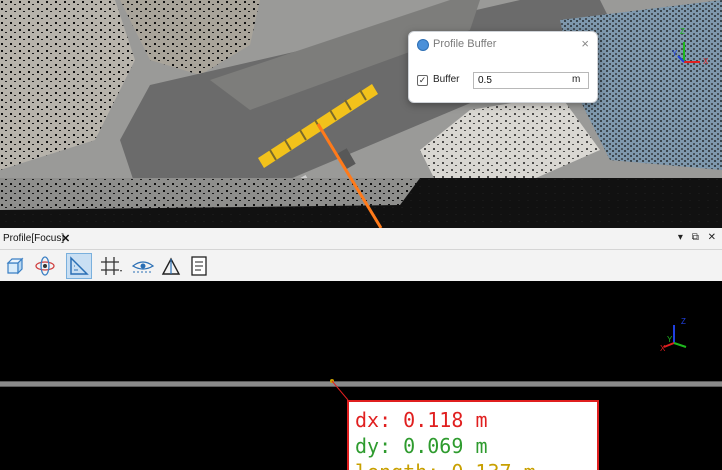 The height and width of the screenshot is (470, 722). I want to click on axis-x-label-3d: X, so click(706, 61).